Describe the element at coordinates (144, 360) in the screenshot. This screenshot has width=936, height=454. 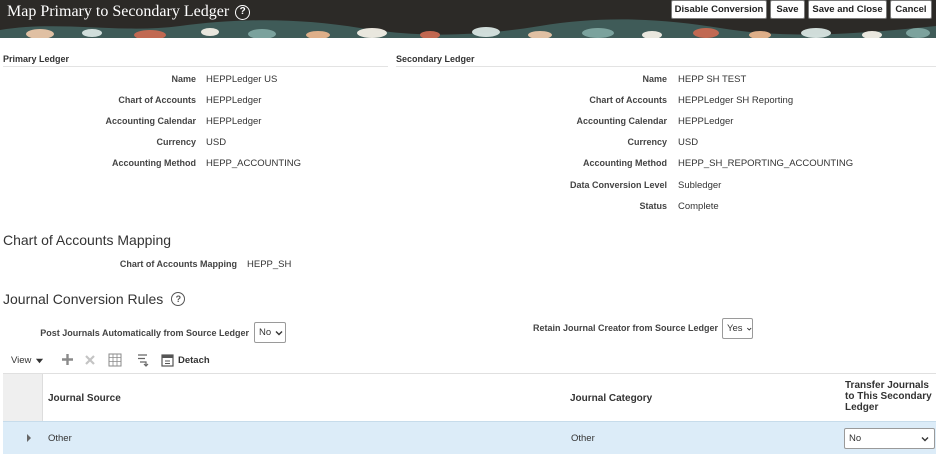
I see `wrap-icon` at that location.